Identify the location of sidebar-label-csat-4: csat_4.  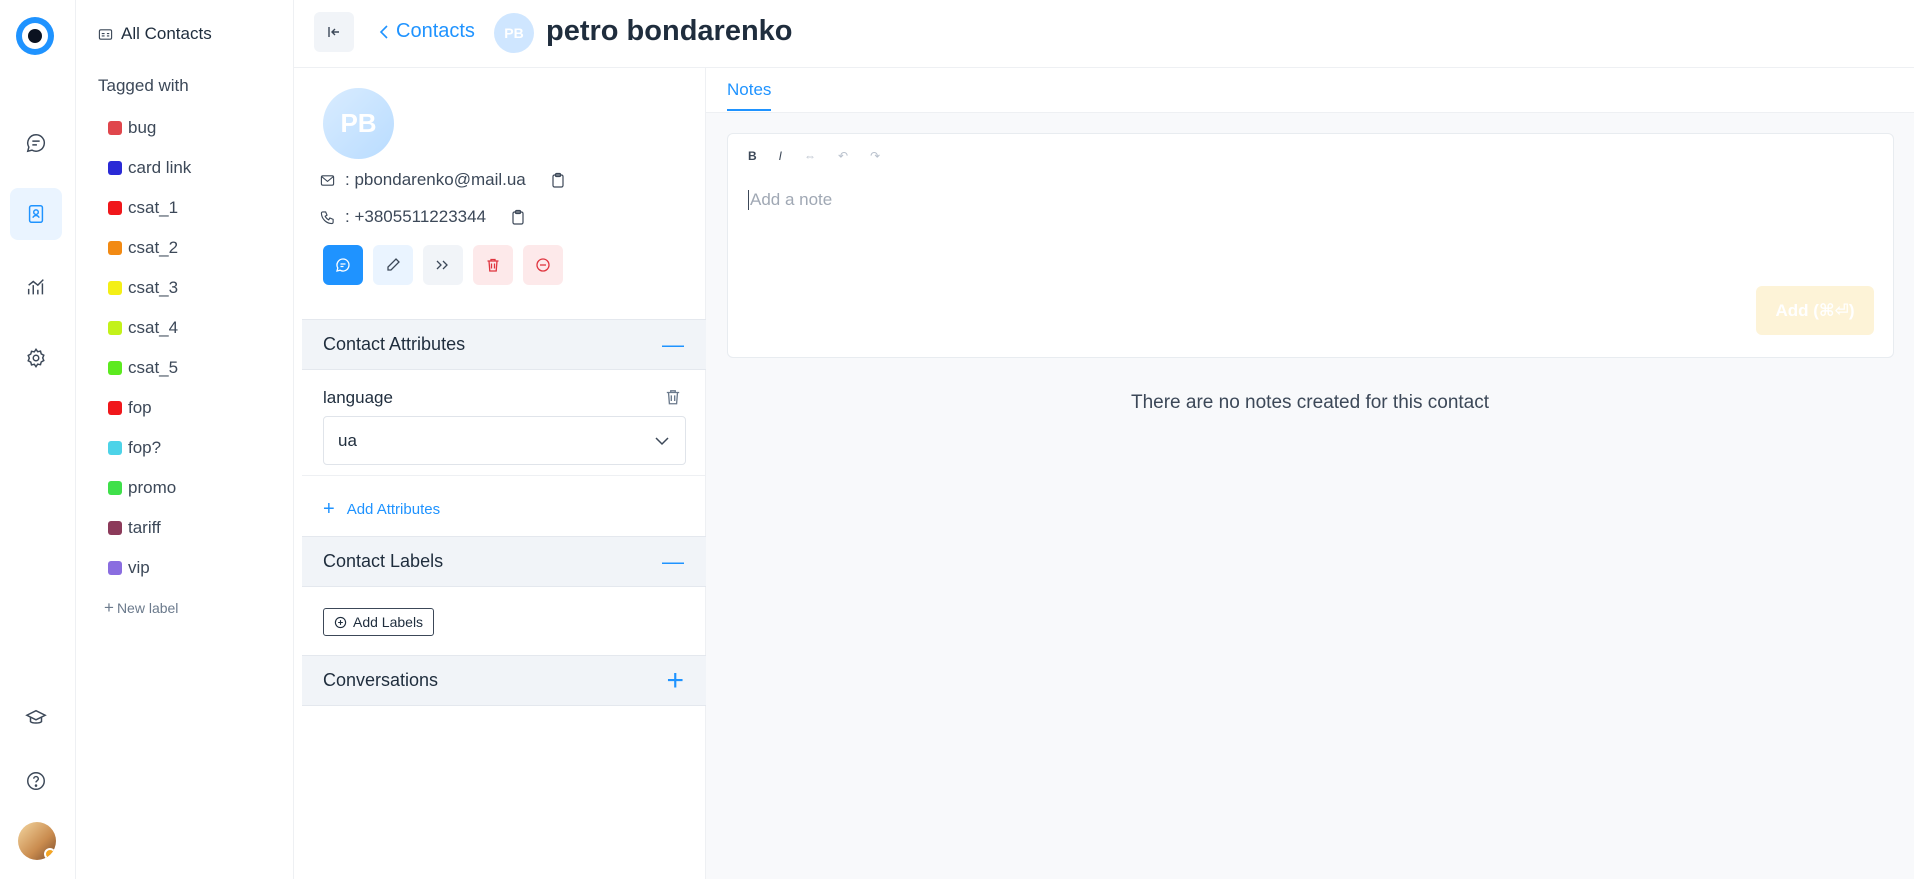
(143, 328).